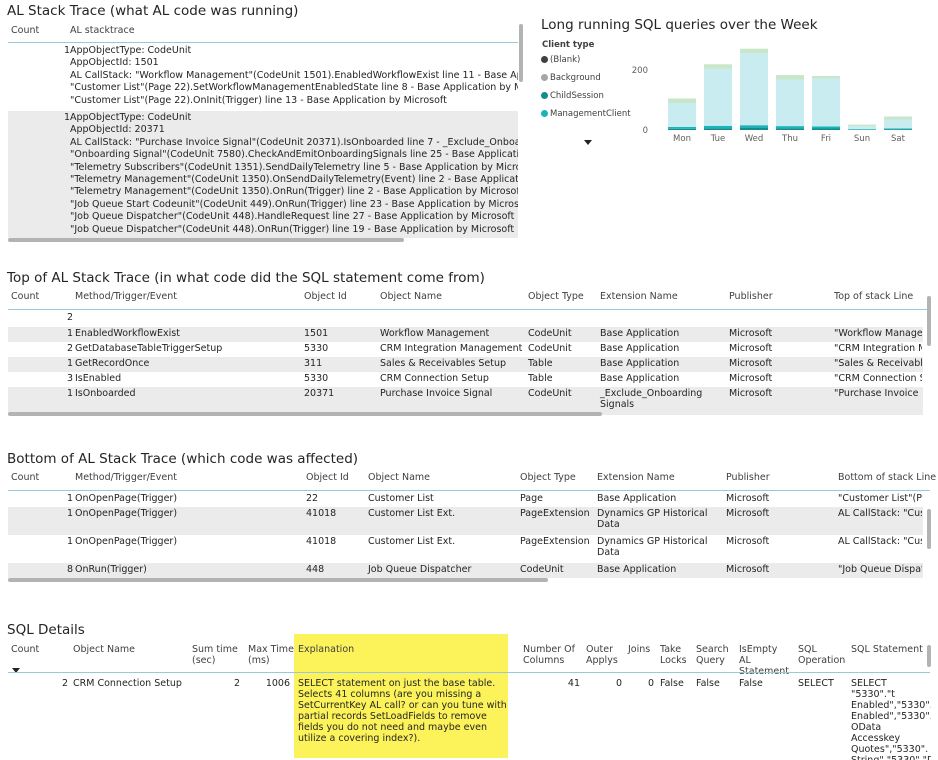 The height and width of the screenshot is (760, 938). What do you see at coordinates (873, 296) in the screenshot?
I see `top-stack-header-7: Top of stack Line` at bounding box center [873, 296].